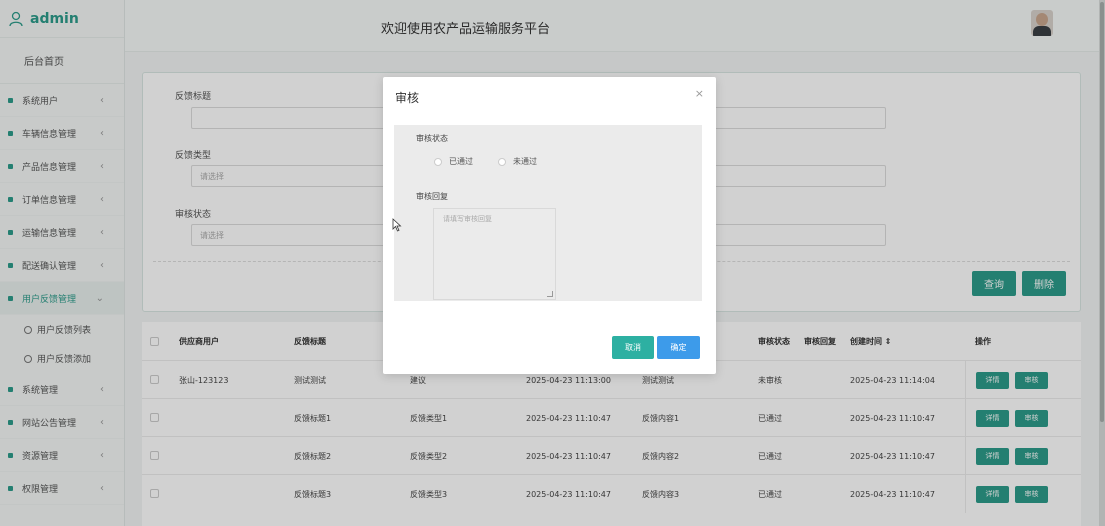  Describe the element at coordinates (633, 347) in the screenshot. I see `cancel-button: 取消` at that location.